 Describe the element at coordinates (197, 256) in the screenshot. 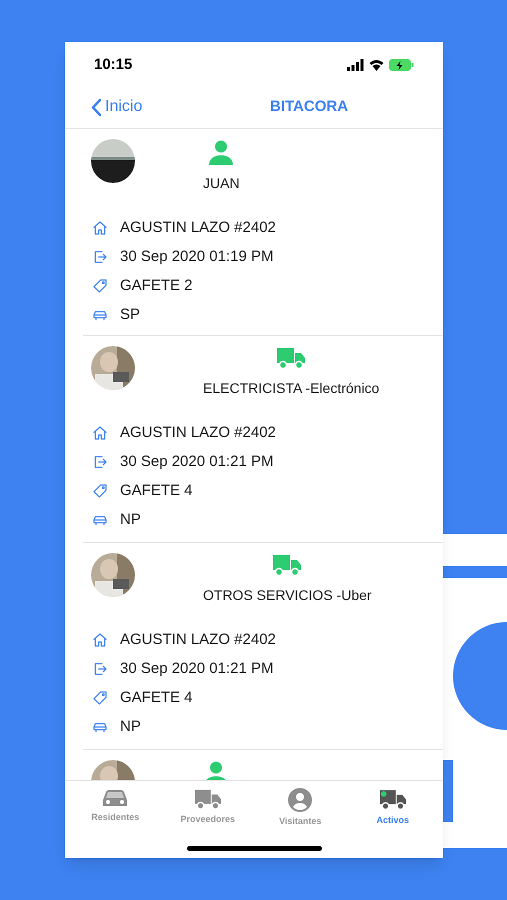

I see `detail-text: 30 Sep 2020 01:19 PM` at that location.